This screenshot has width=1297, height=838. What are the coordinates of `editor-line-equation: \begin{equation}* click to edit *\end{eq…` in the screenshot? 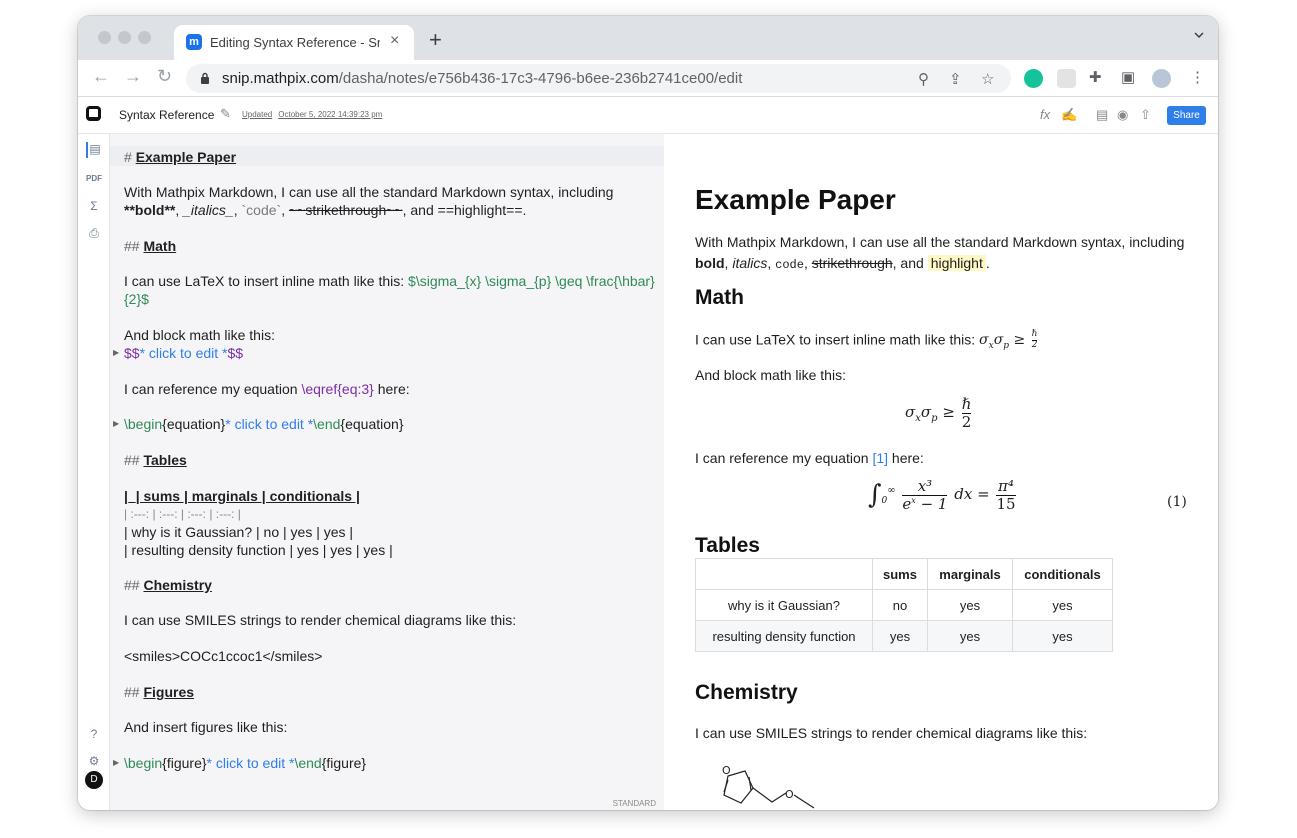 It's located at (264, 424).